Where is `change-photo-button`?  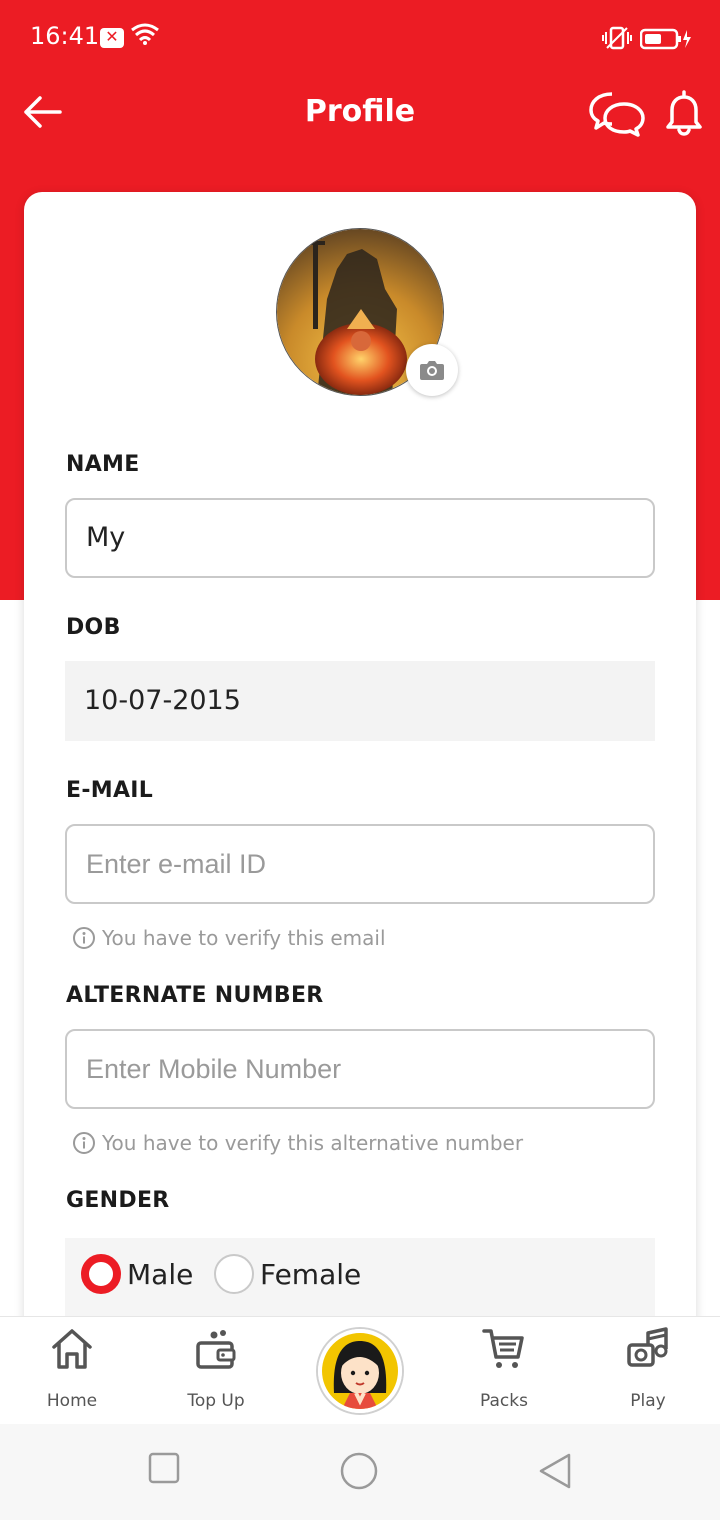
change-photo-button is located at coordinates (432, 370).